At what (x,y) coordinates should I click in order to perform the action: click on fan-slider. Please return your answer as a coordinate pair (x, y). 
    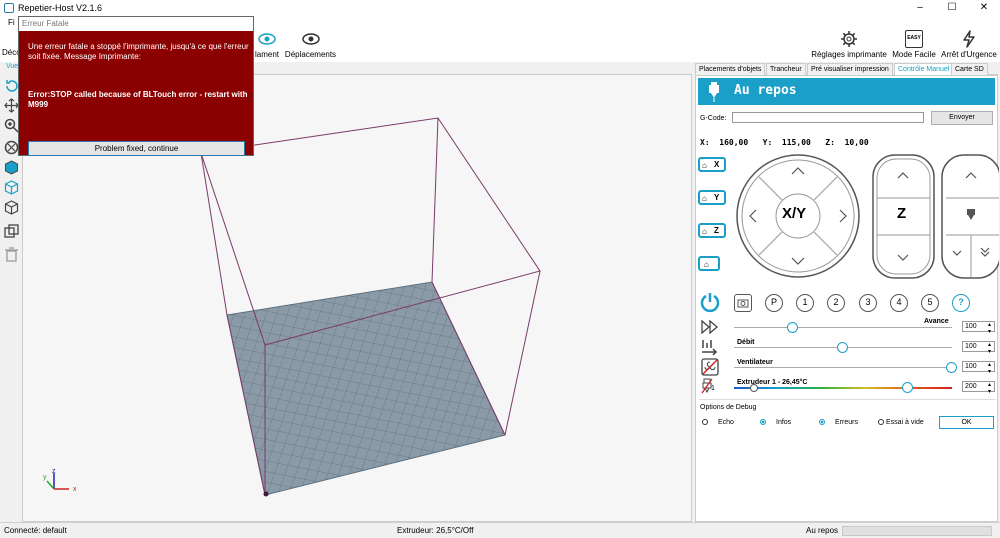
    Looking at the image, I should click on (951, 367).